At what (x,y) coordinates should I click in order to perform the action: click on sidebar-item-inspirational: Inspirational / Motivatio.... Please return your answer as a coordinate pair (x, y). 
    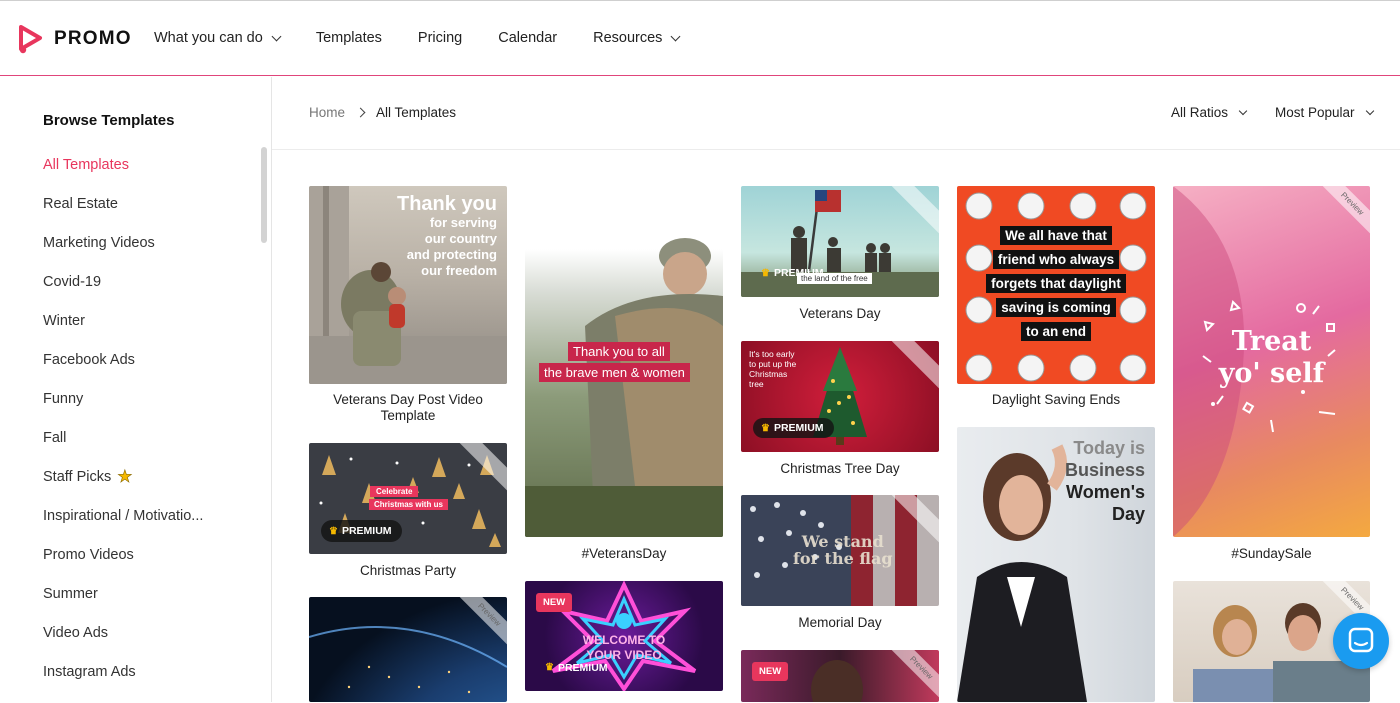
    Looking at the image, I should click on (123, 527).